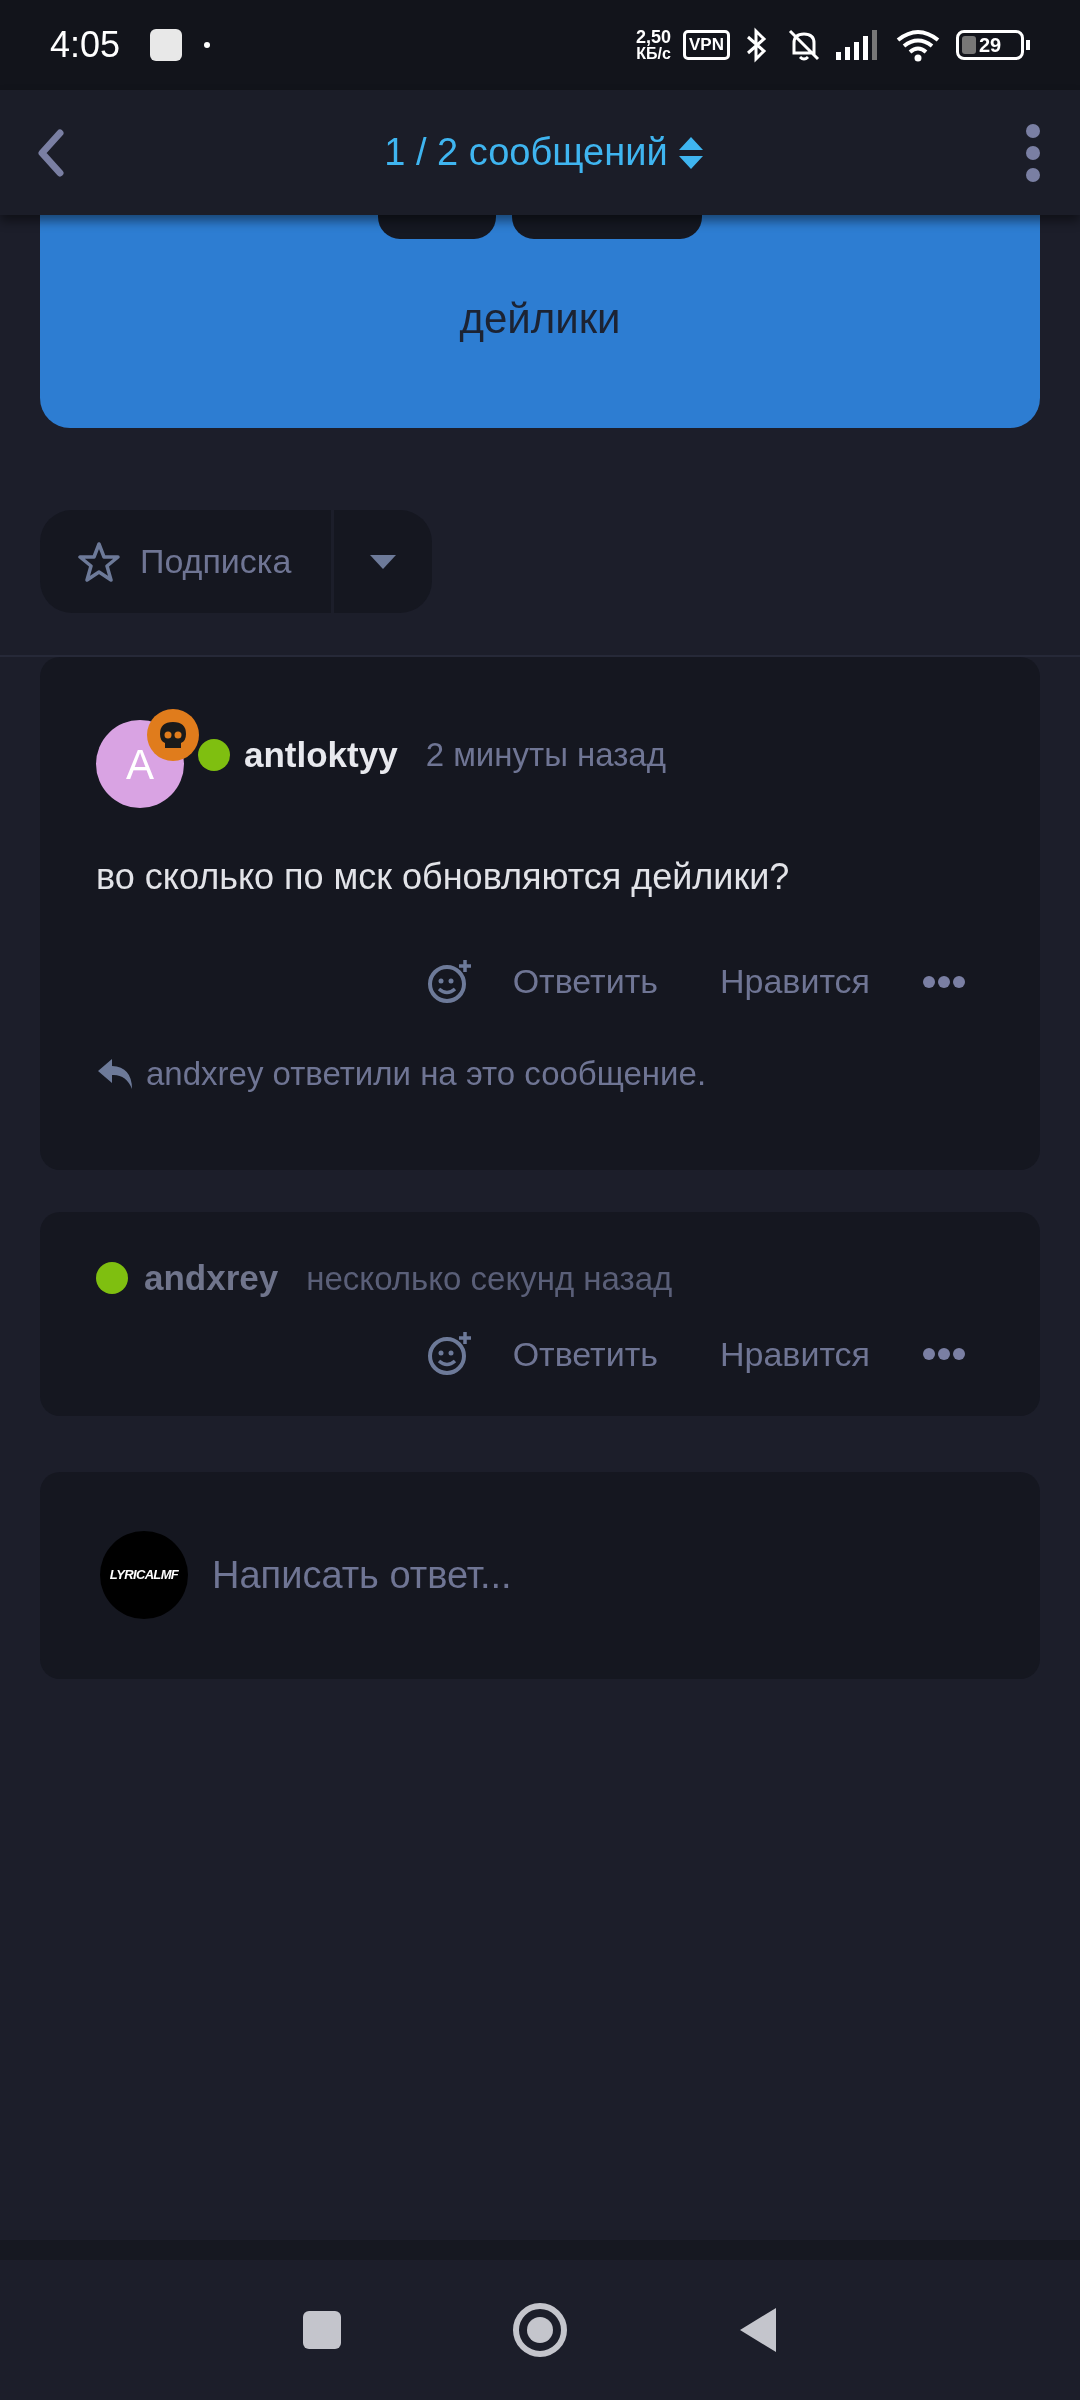  Describe the element at coordinates (144, 1575) in the screenshot. I see `user-avatar: LYRICALMF` at that location.